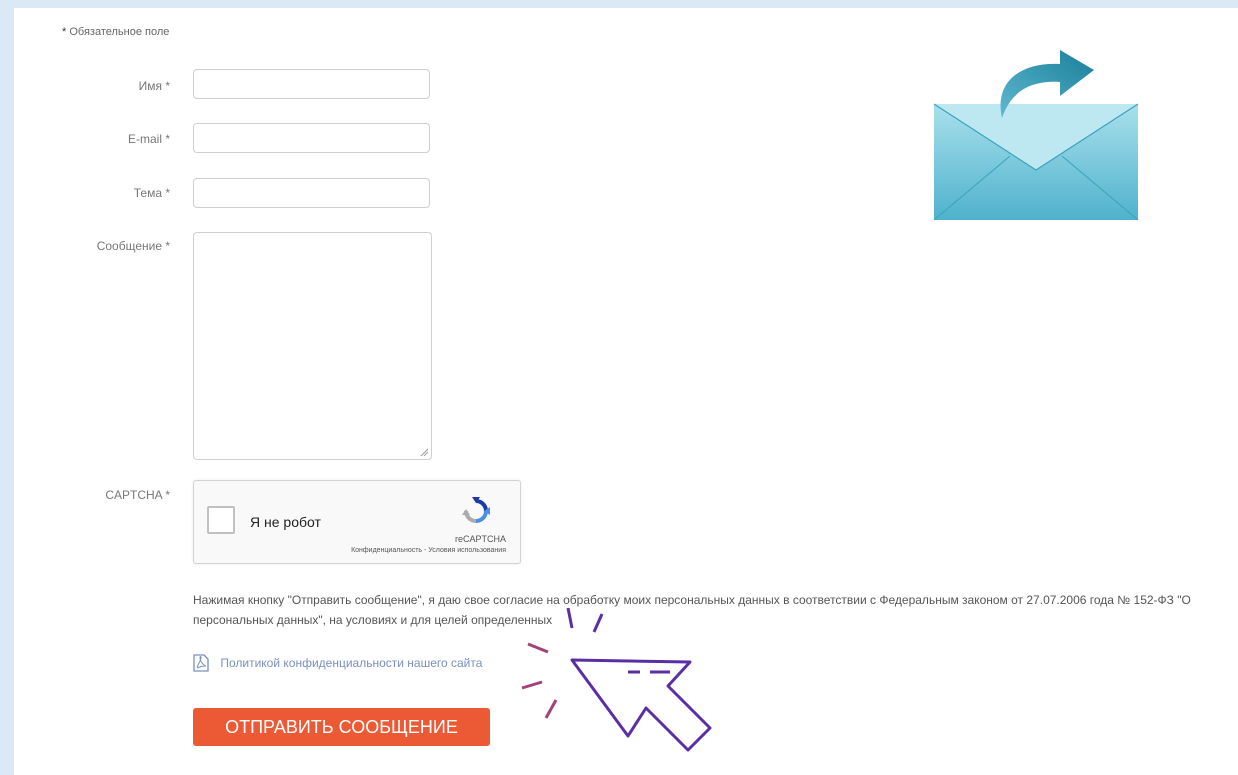 The width and height of the screenshot is (1238, 775). I want to click on email-label: E-mail *, so click(148, 139).